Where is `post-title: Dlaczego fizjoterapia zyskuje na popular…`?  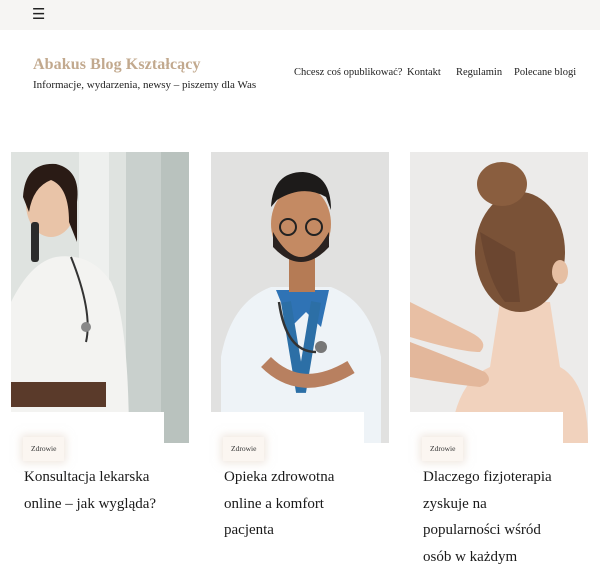
post-title: Dlaczego fizjoterapia zyskuje na popular… is located at coordinates (490, 517).